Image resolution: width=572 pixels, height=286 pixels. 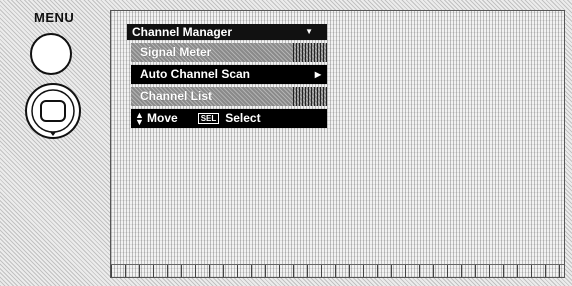 I want to click on dpad-icon, so click(x=53, y=111).